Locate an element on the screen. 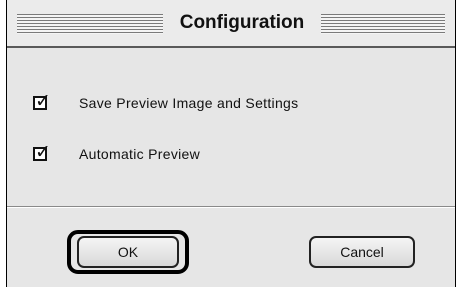  option-save-preview: ✓ Save Preview Image and Settings is located at coordinates (165, 103).